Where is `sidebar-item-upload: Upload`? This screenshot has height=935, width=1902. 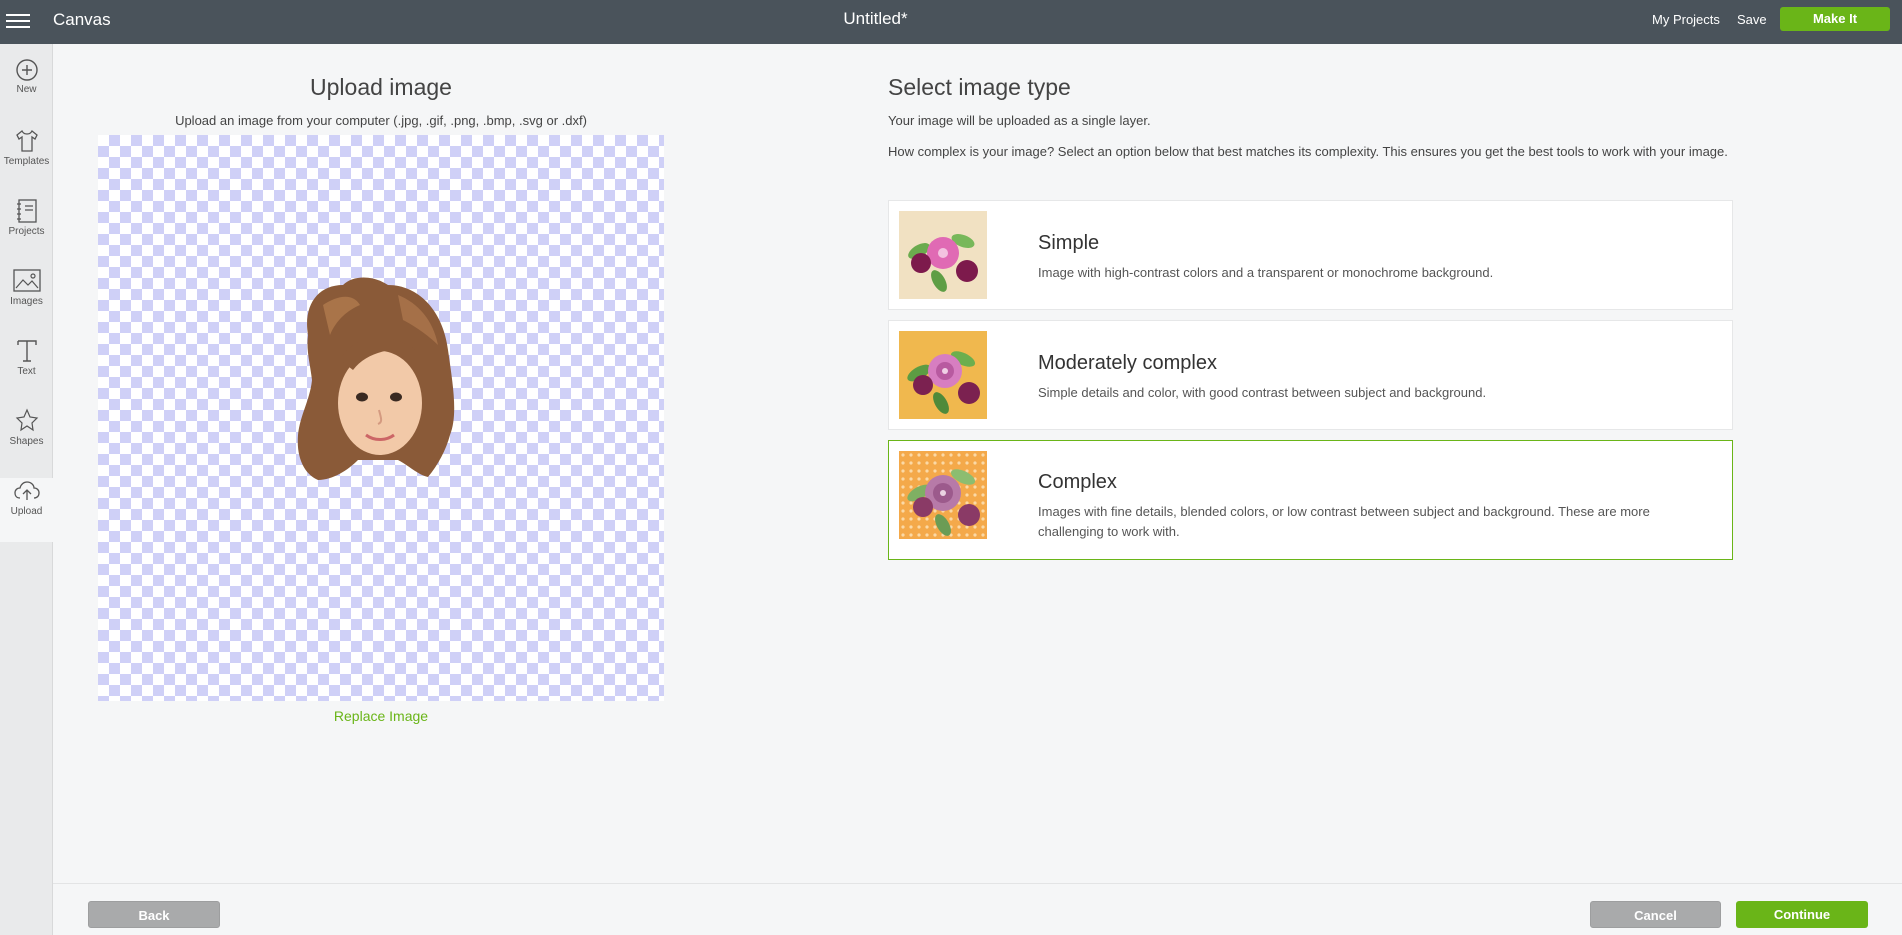 sidebar-item-upload: Upload is located at coordinates (26, 510).